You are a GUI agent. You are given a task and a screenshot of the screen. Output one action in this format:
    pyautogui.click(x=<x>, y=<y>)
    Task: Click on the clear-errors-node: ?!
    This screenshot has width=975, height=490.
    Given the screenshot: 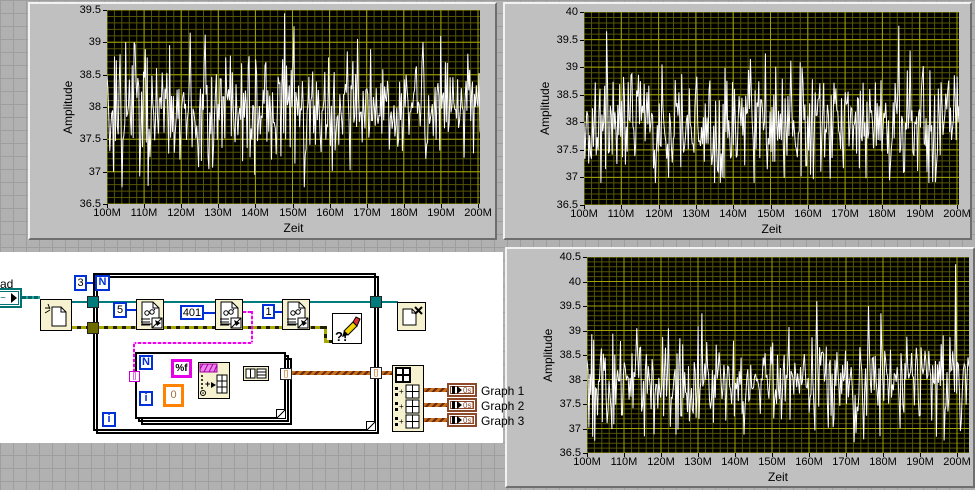 What is the action you would take?
    pyautogui.click(x=347, y=328)
    